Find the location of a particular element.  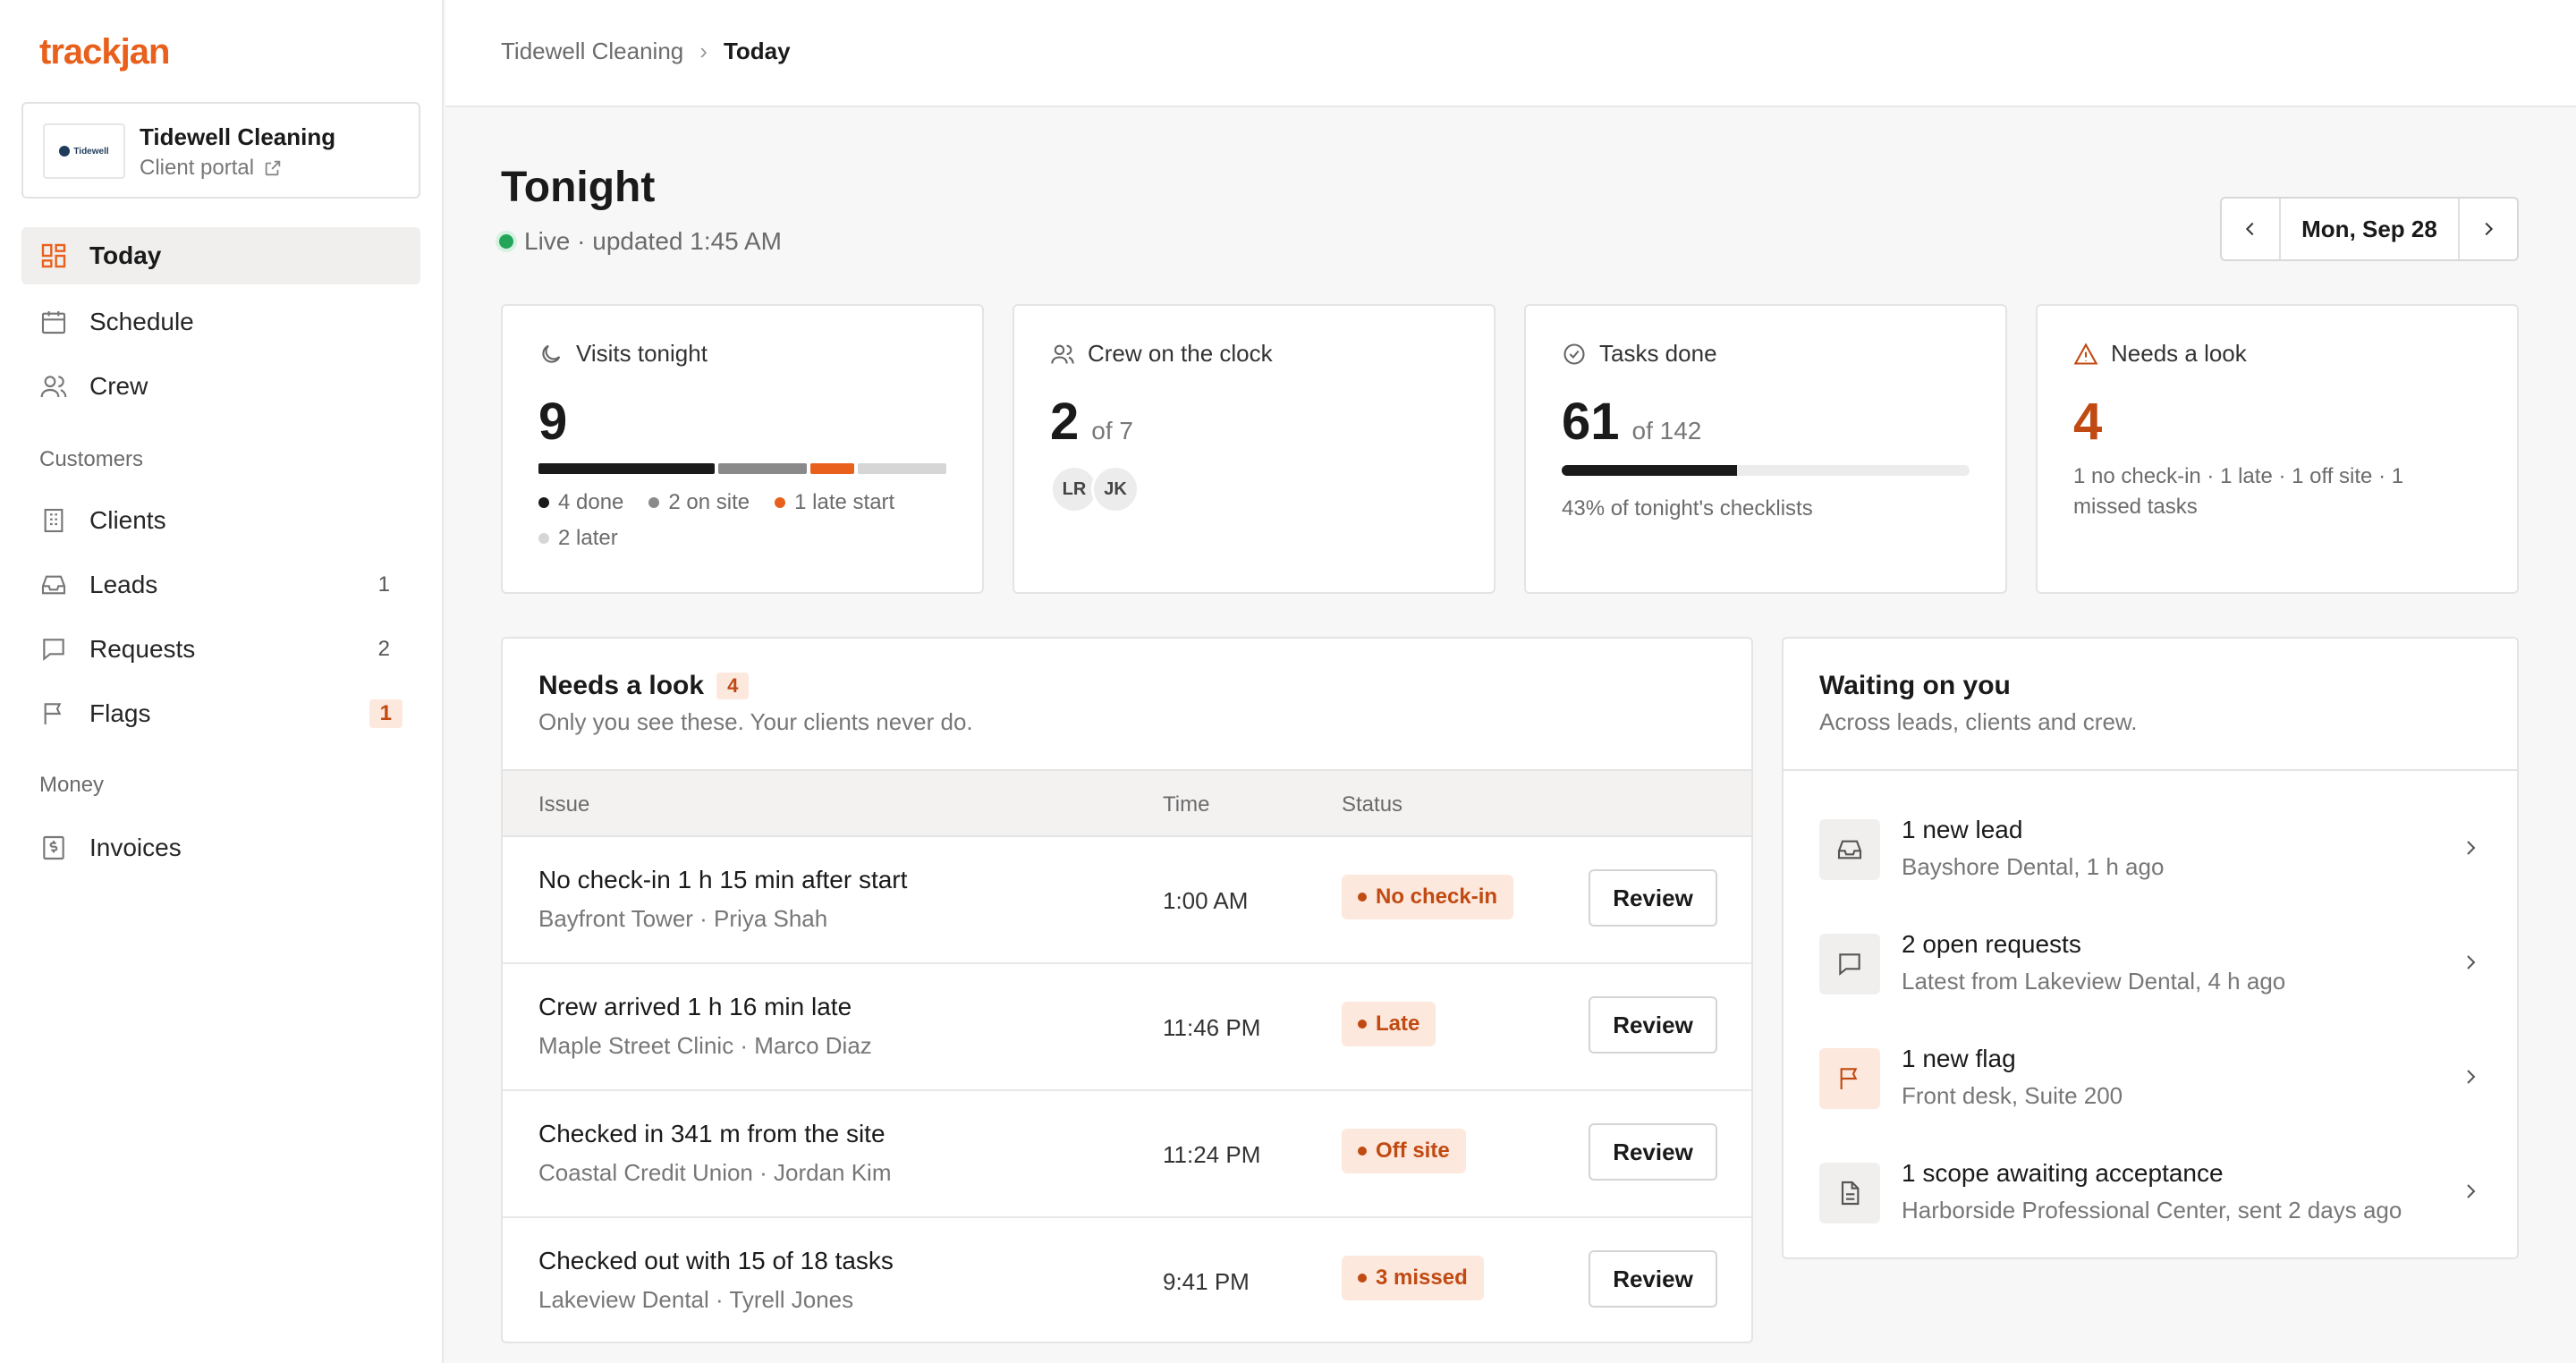

issue-subtitle: Maple Street Clinic · Marco Diaz is located at coordinates (705, 1046).